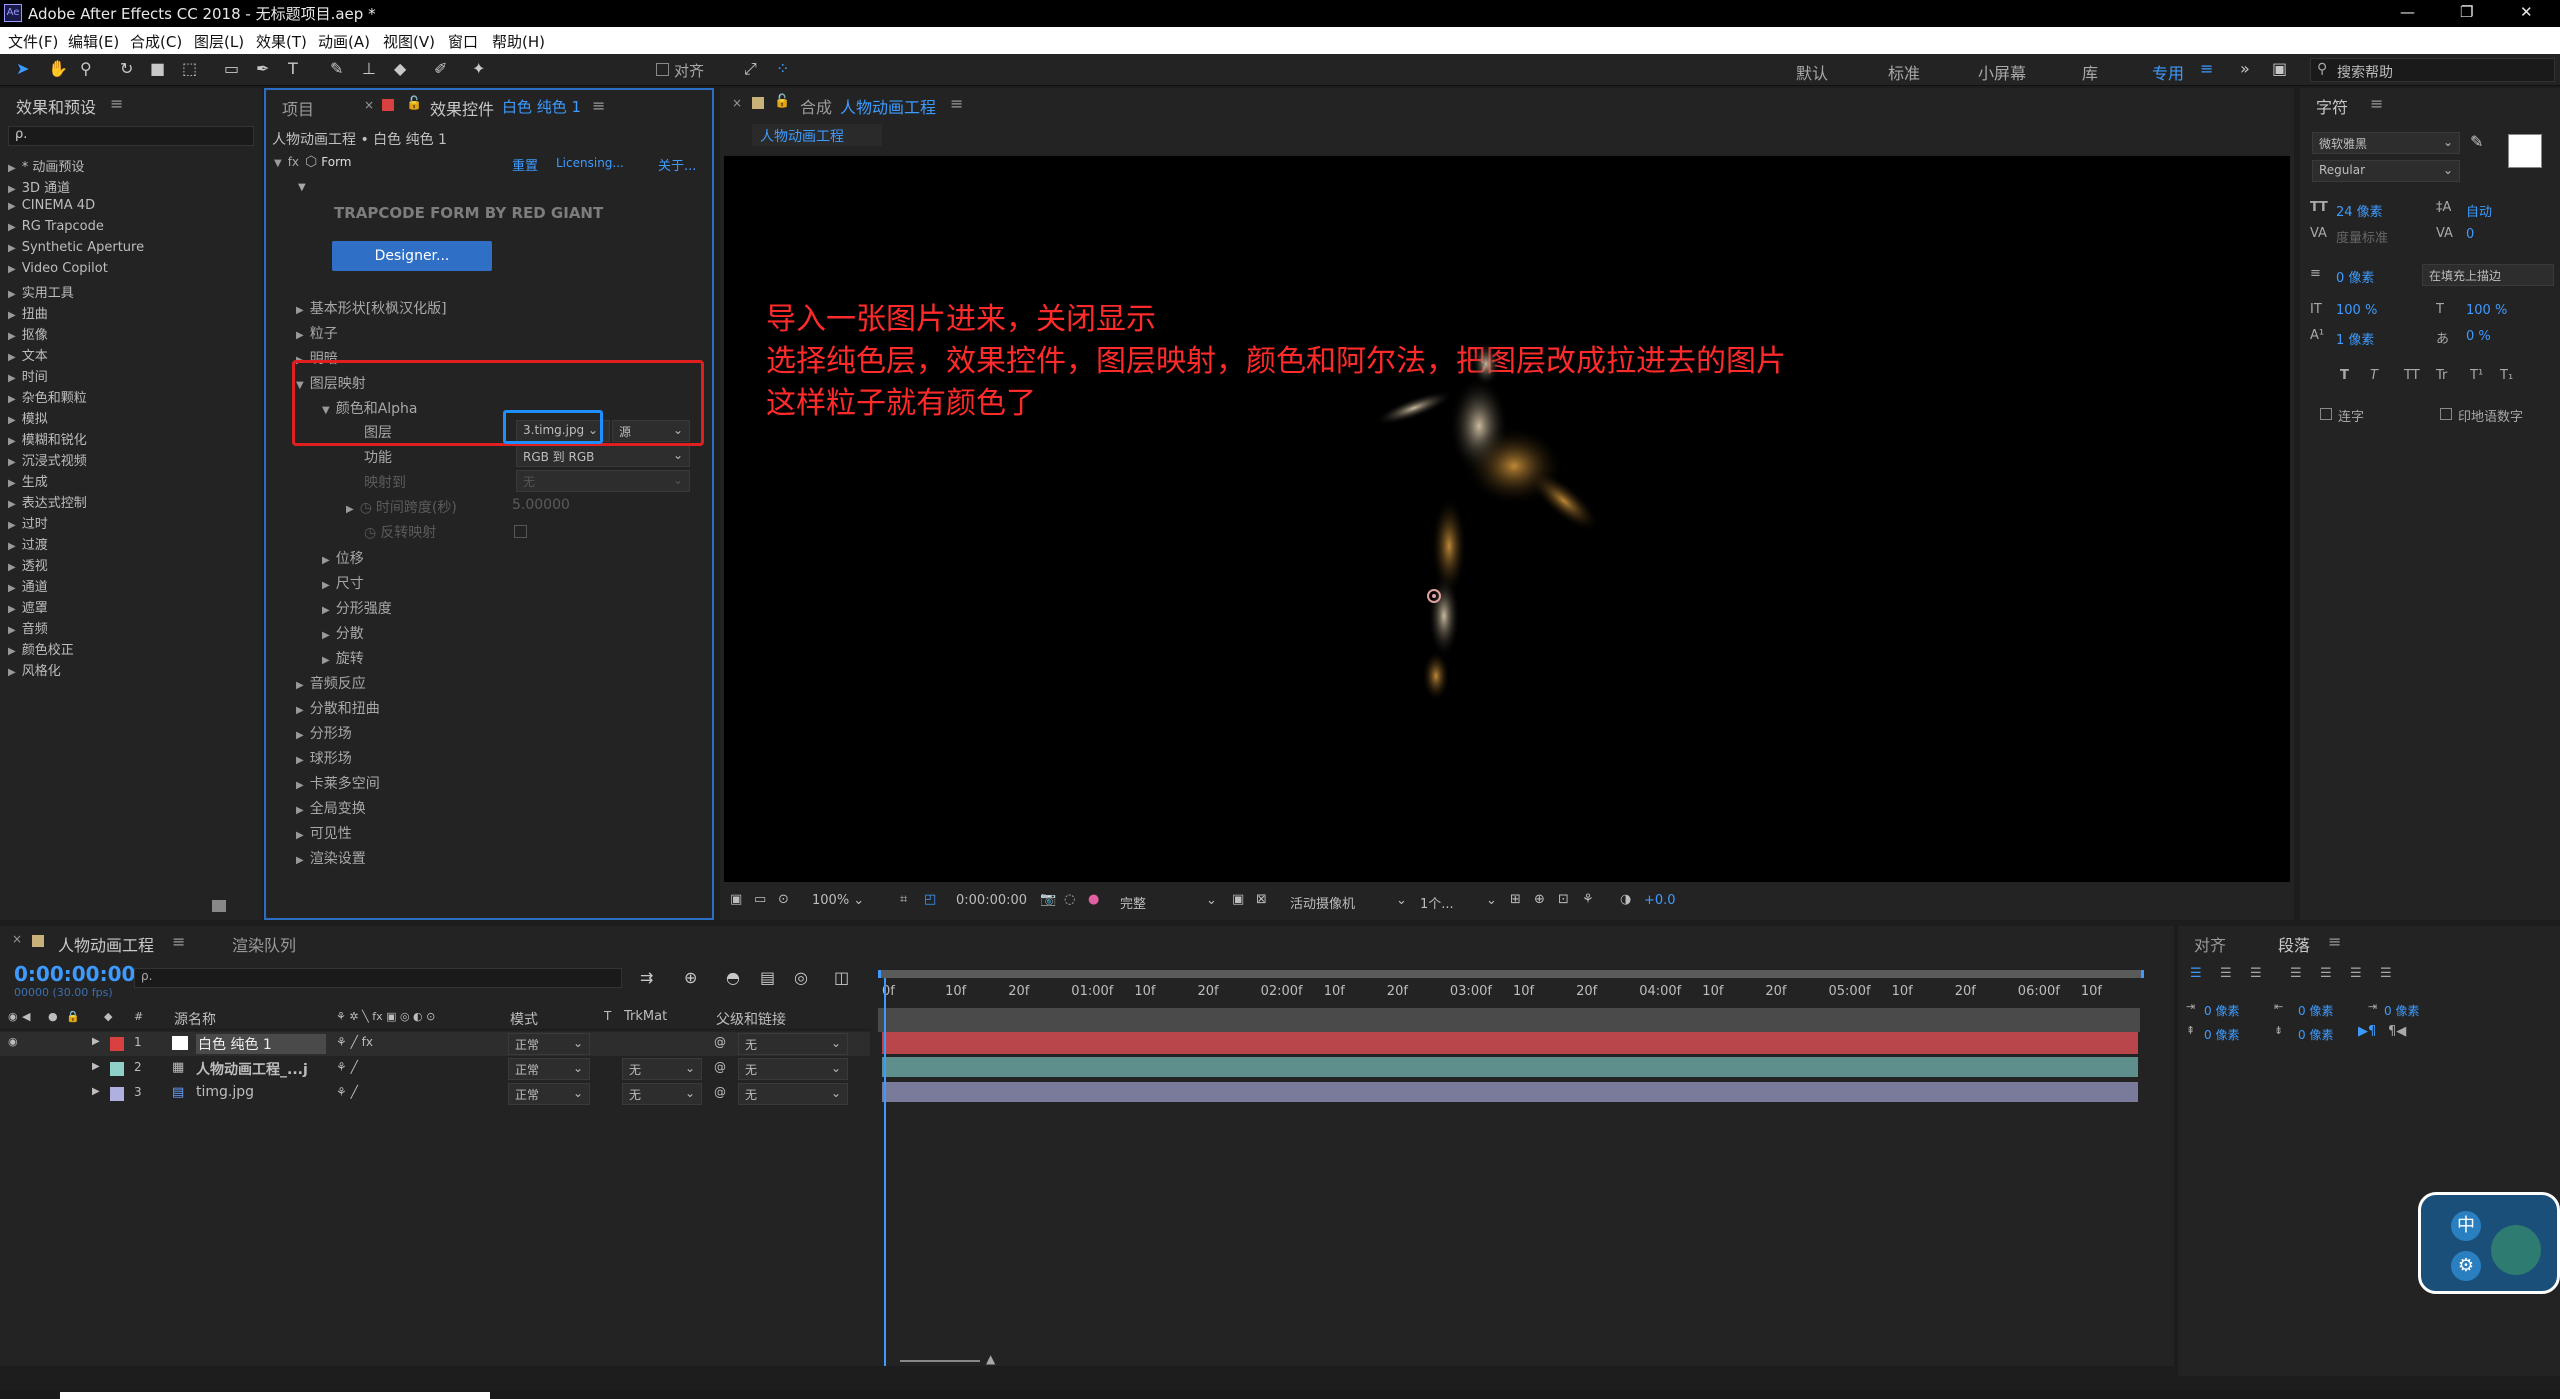 This screenshot has width=2560, height=1399. What do you see at coordinates (2525, 151) in the screenshot?
I see `fill-color-swatch` at bounding box center [2525, 151].